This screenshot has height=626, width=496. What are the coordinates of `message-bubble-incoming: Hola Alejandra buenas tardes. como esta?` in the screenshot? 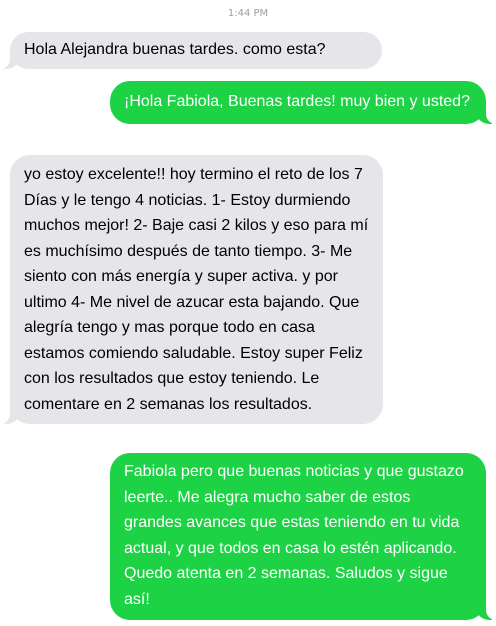 It's located at (191, 50).